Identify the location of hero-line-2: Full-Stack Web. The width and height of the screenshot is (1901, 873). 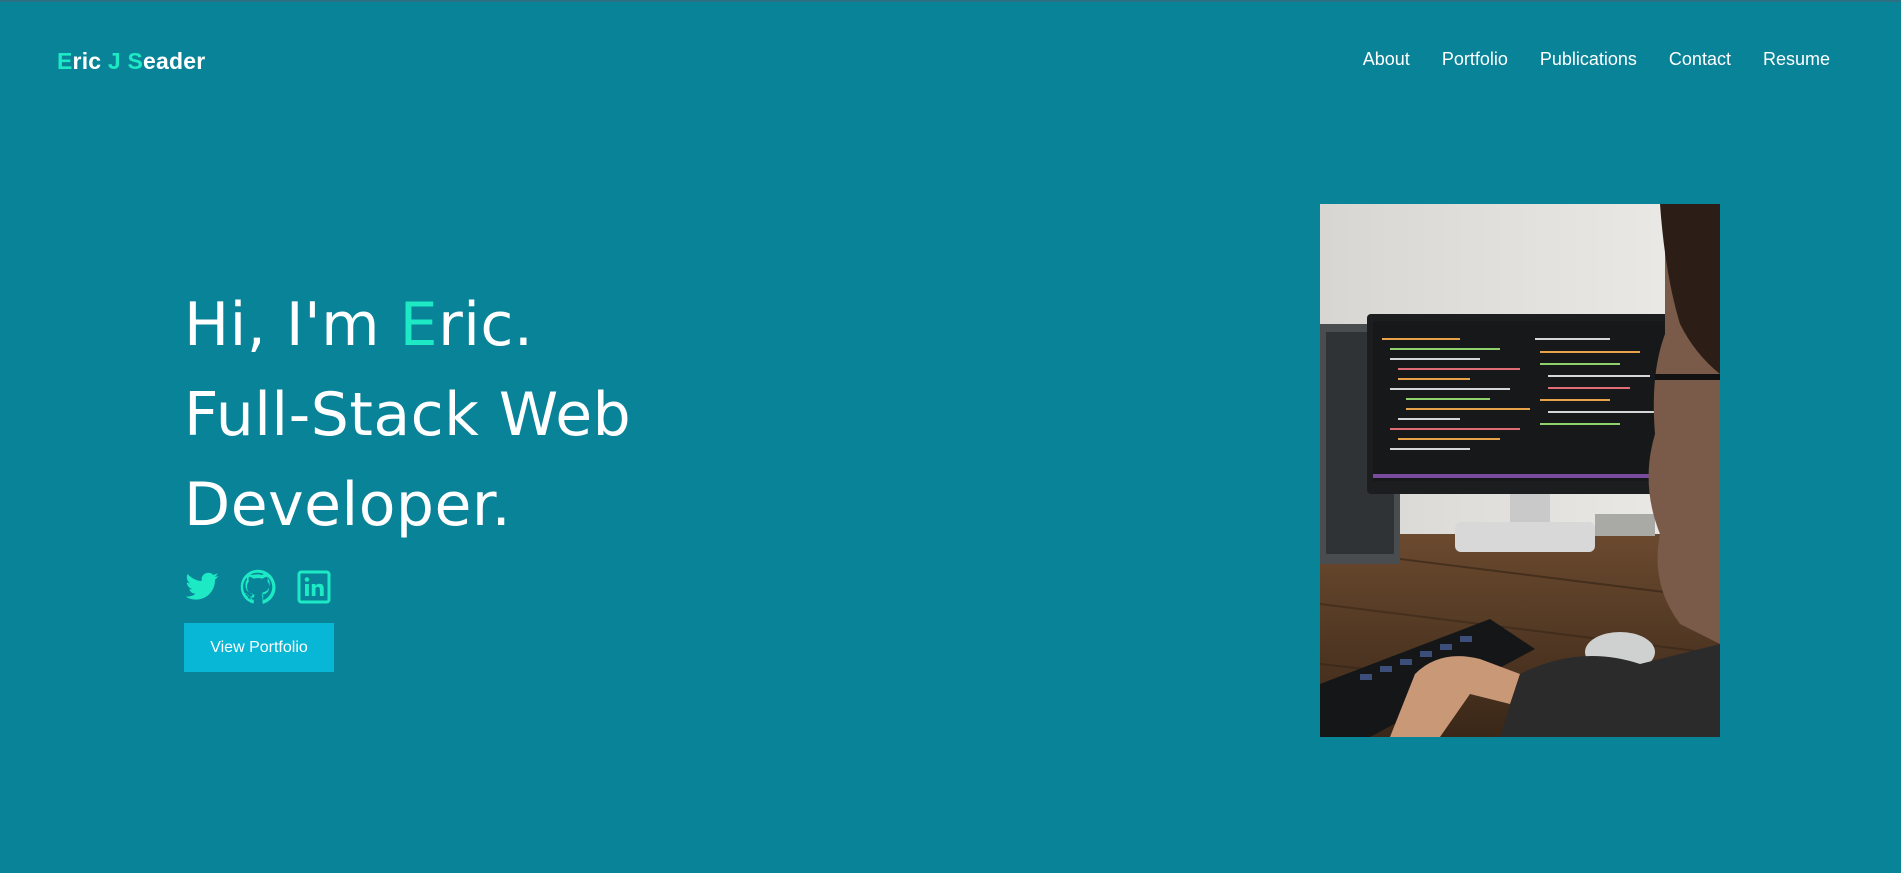
(408, 415).